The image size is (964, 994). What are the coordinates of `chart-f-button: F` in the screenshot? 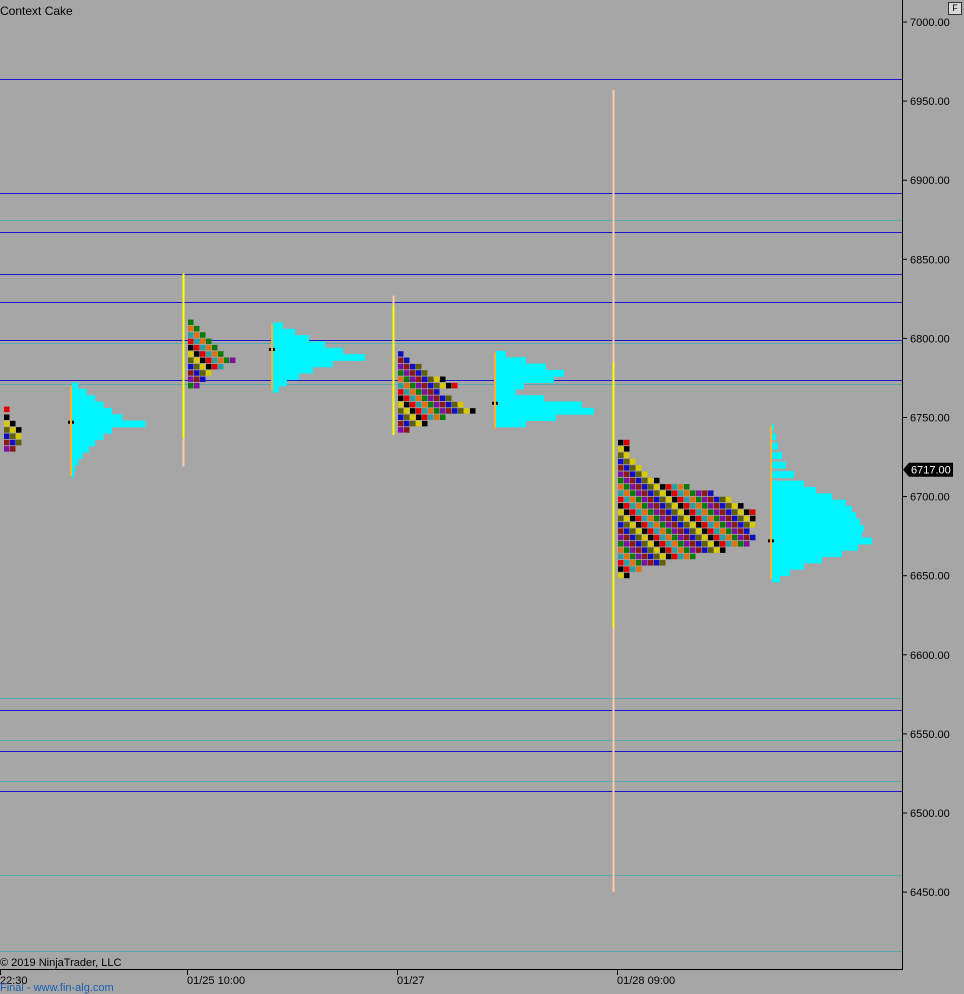 It's located at (955, 8).